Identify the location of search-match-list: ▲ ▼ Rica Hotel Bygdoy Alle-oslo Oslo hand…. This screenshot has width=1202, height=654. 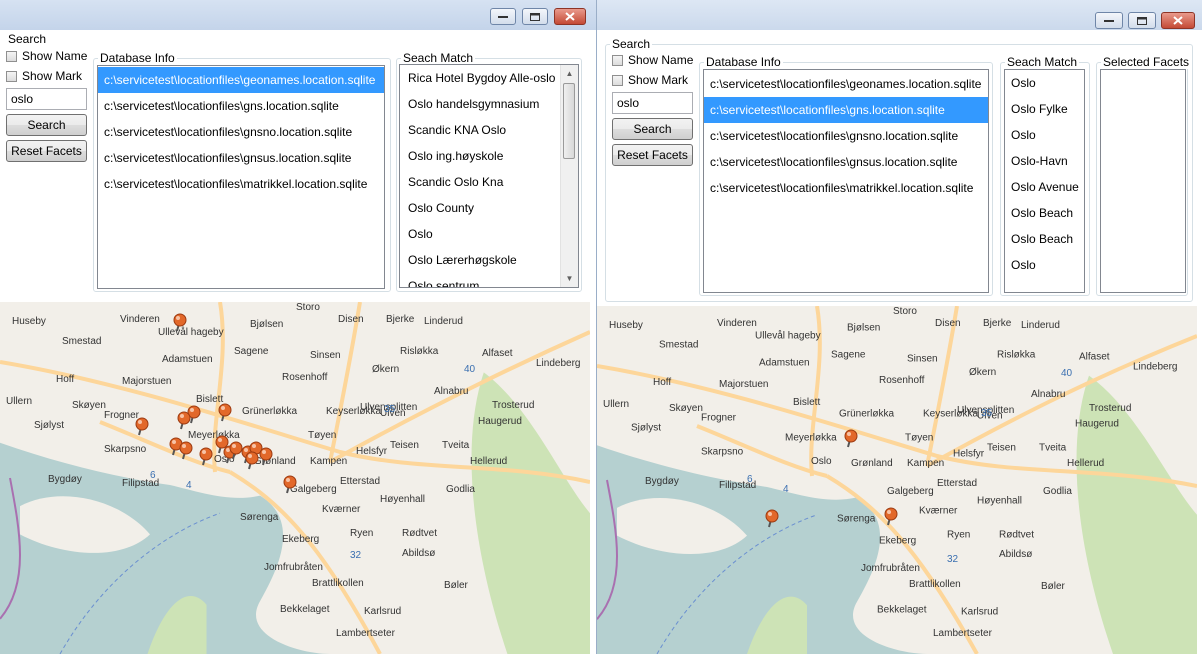
(489, 176).